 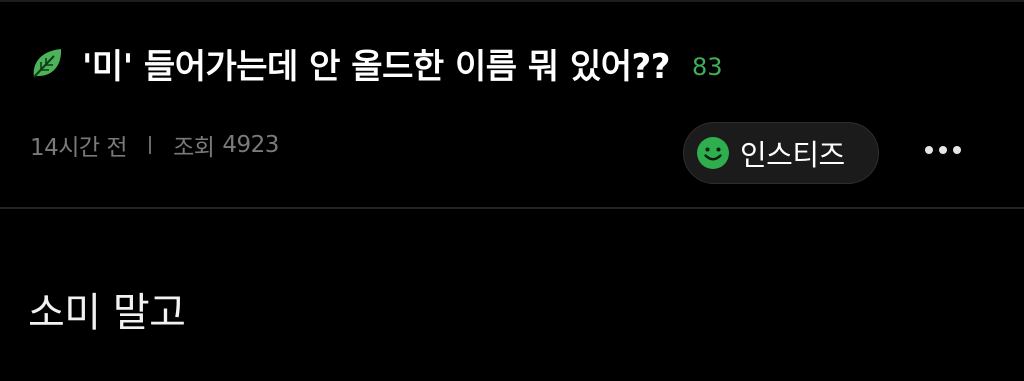 I want to click on category-label: 인스티즈, so click(x=792, y=155).